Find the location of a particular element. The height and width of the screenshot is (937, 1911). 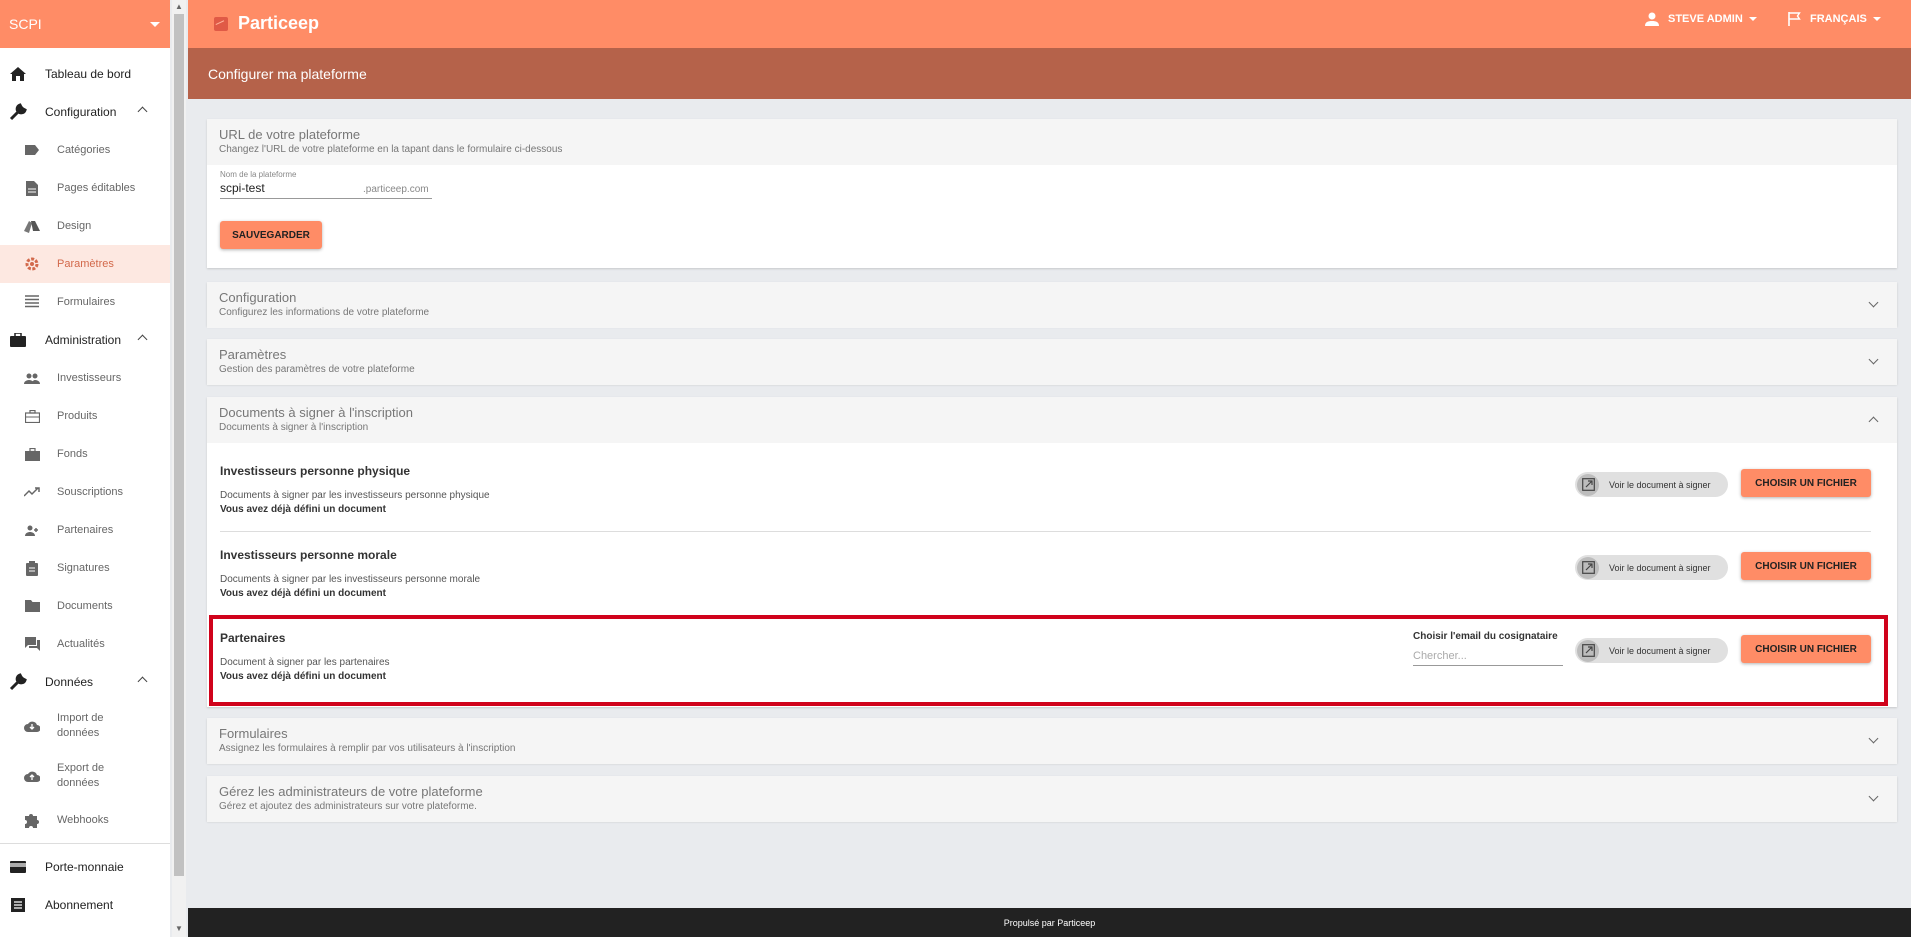

platform-name-input: scpi-test is located at coordinates (291, 189).